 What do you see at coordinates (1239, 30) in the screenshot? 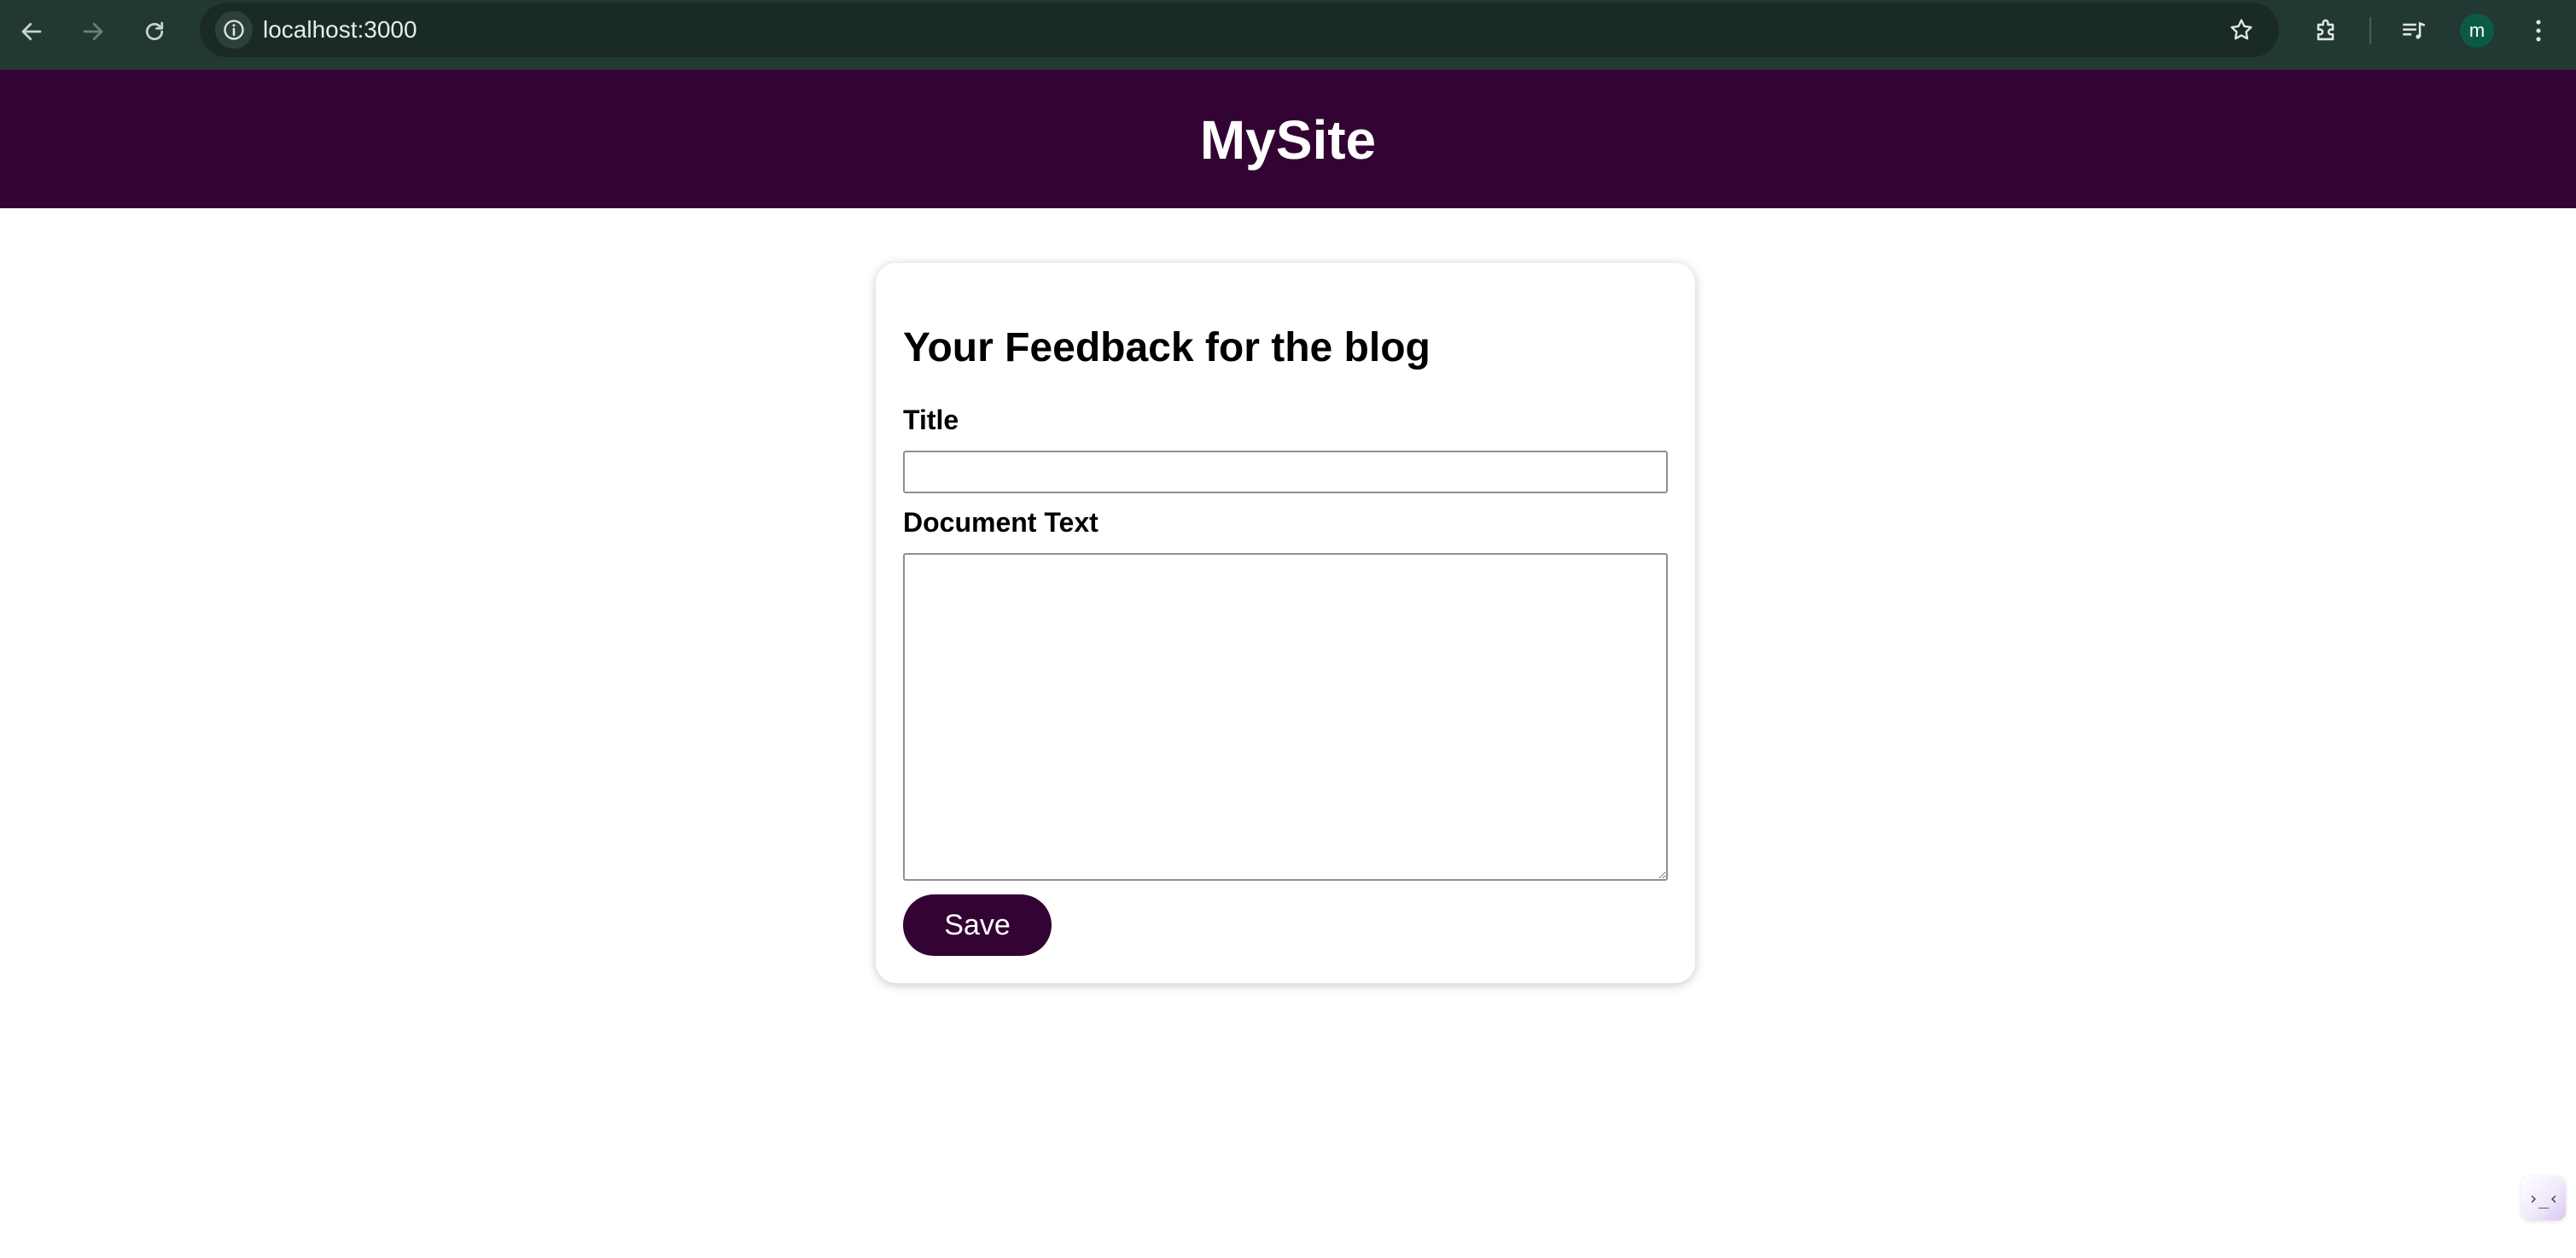
I see `address-bar: localhost:3000` at bounding box center [1239, 30].